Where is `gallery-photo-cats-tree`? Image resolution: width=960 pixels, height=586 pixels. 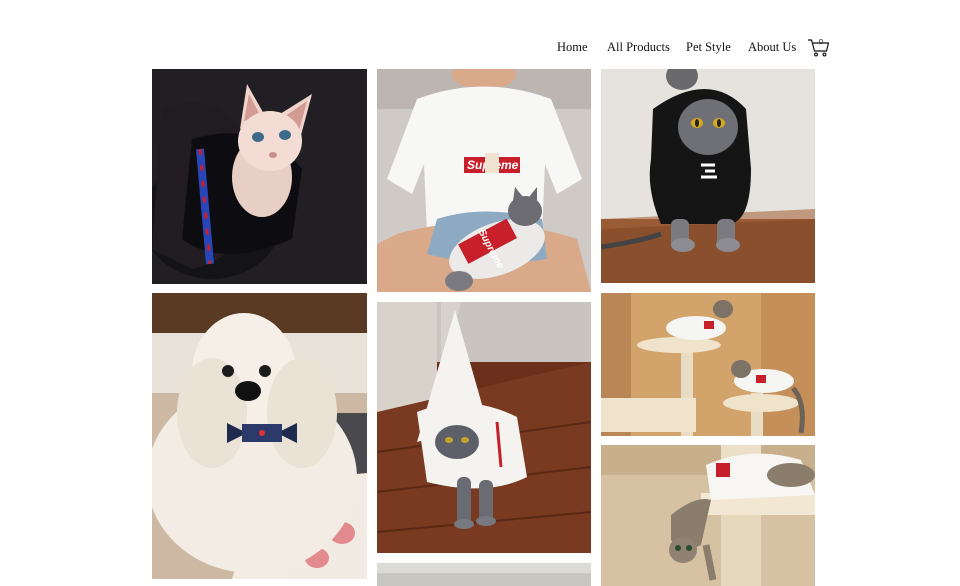
gallery-photo-cats-tree is located at coordinates (708, 364).